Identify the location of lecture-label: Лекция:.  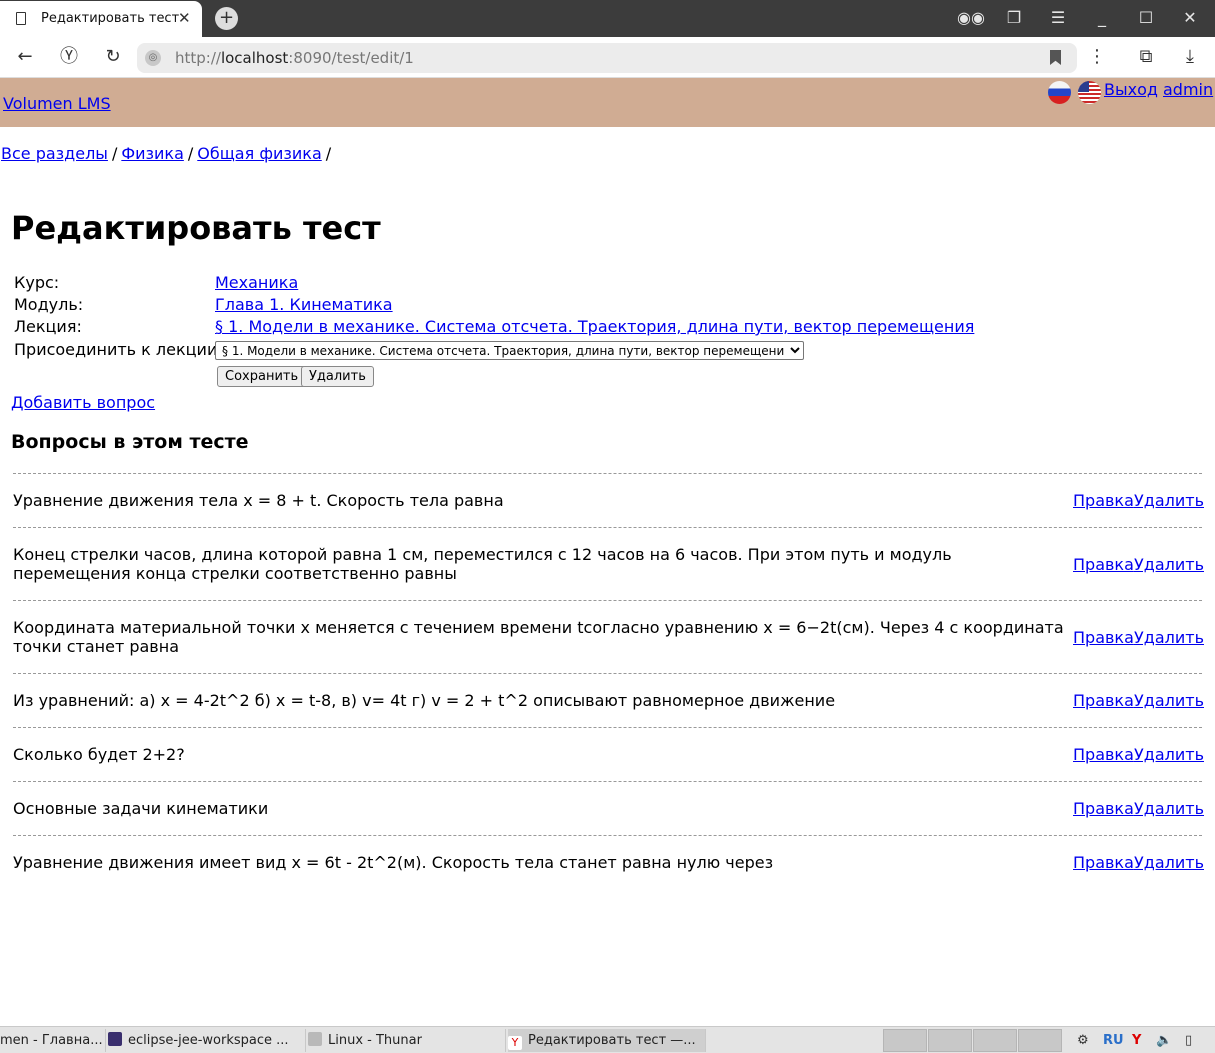
(48, 326).